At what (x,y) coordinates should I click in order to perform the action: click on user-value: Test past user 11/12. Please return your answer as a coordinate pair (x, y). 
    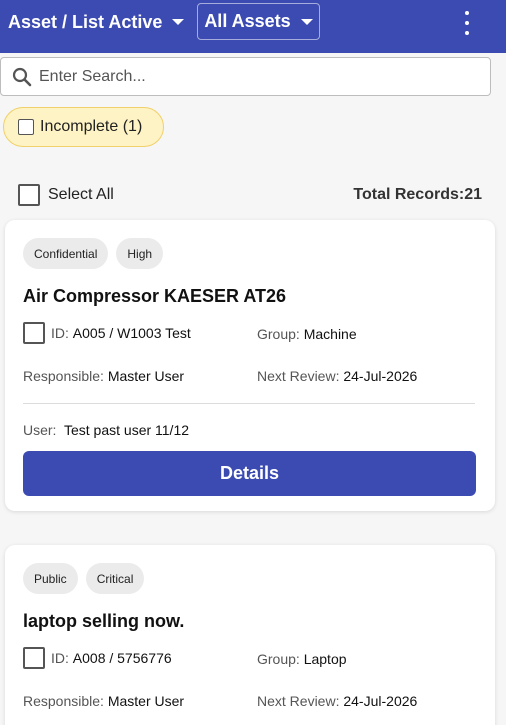
    Looking at the image, I should click on (126, 430).